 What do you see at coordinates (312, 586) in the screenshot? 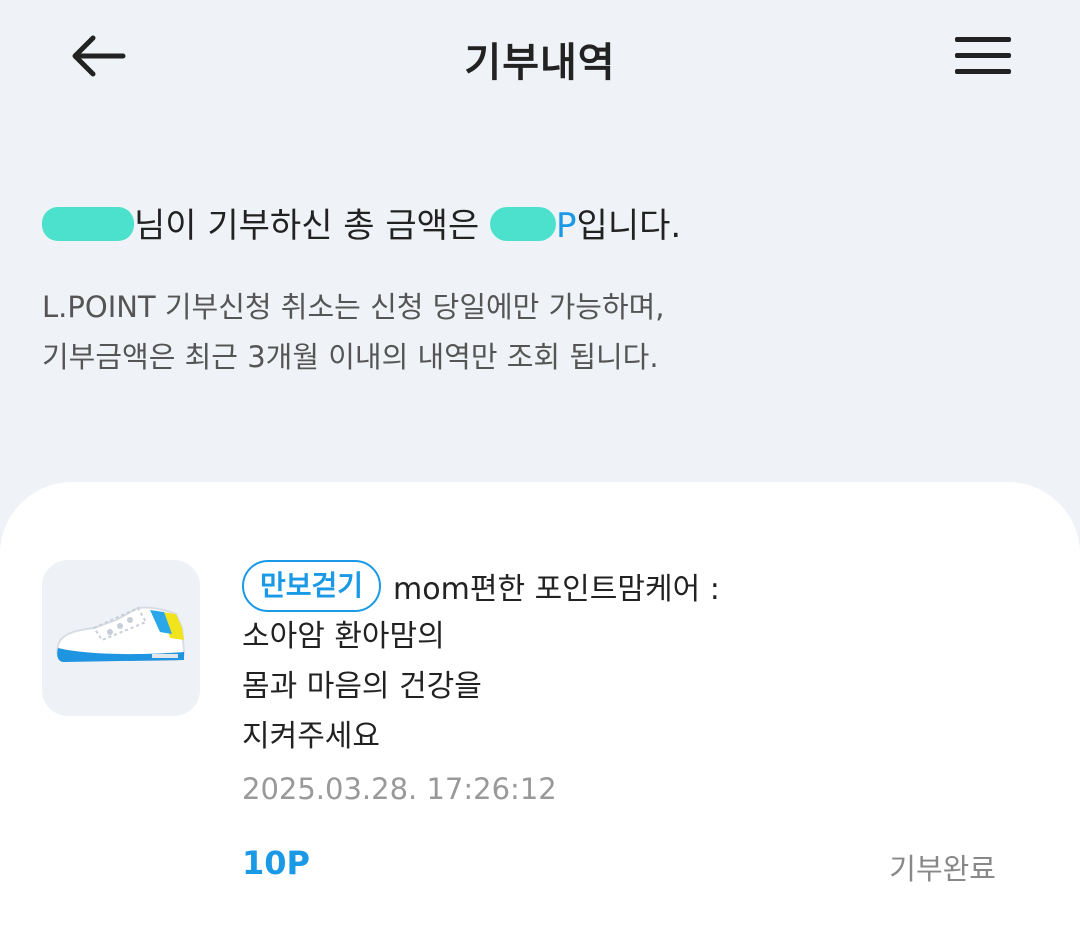
I see `category-tag: 만보걷기` at bounding box center [312, 586].